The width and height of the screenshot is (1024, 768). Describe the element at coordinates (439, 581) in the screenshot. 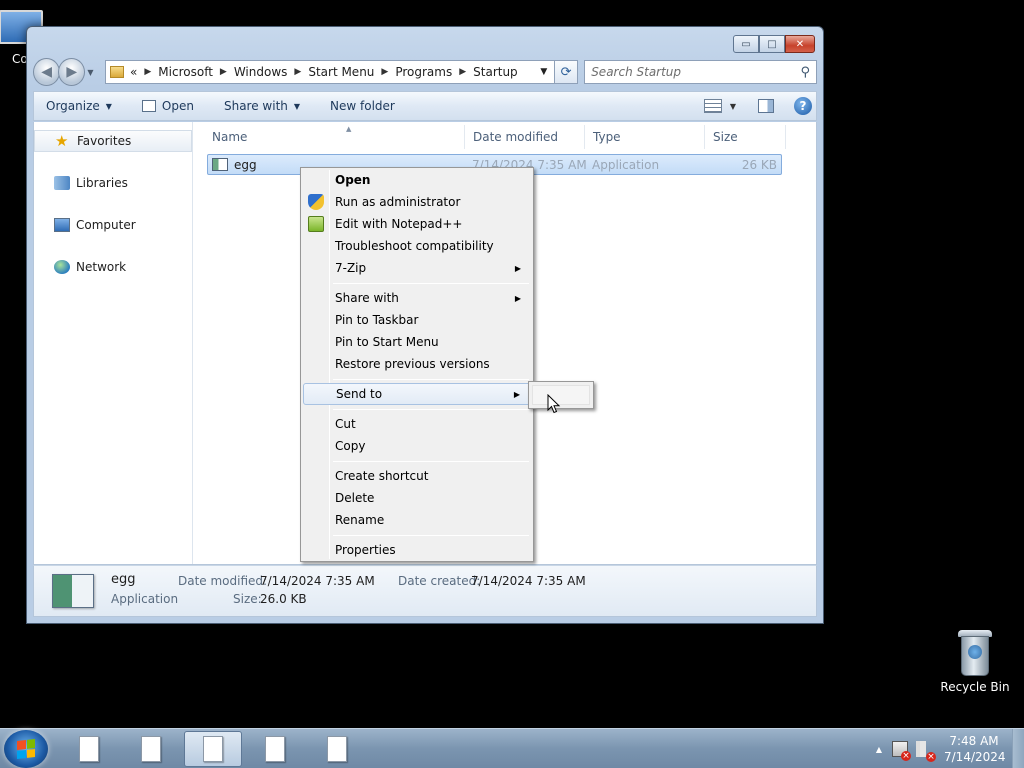

I see `details-date-created-label: Date created:` at that location.